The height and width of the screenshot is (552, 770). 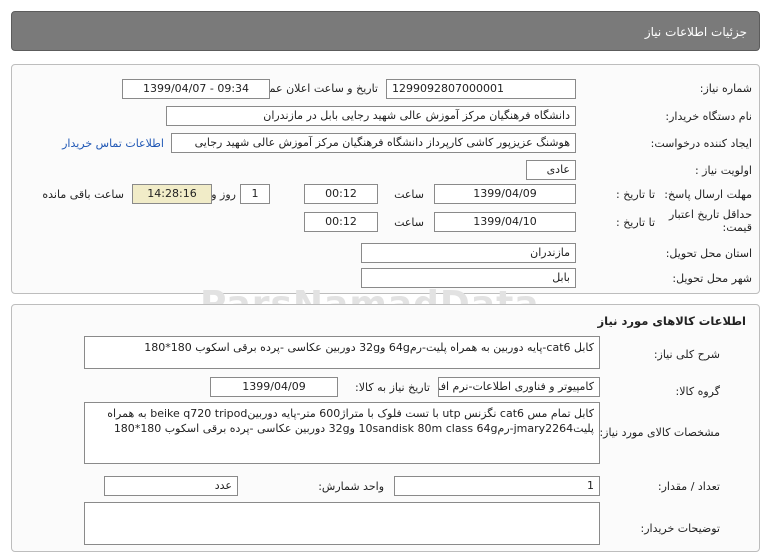 I want to click on unit-label: واحد شمارش:, so click(x=351, y=486).